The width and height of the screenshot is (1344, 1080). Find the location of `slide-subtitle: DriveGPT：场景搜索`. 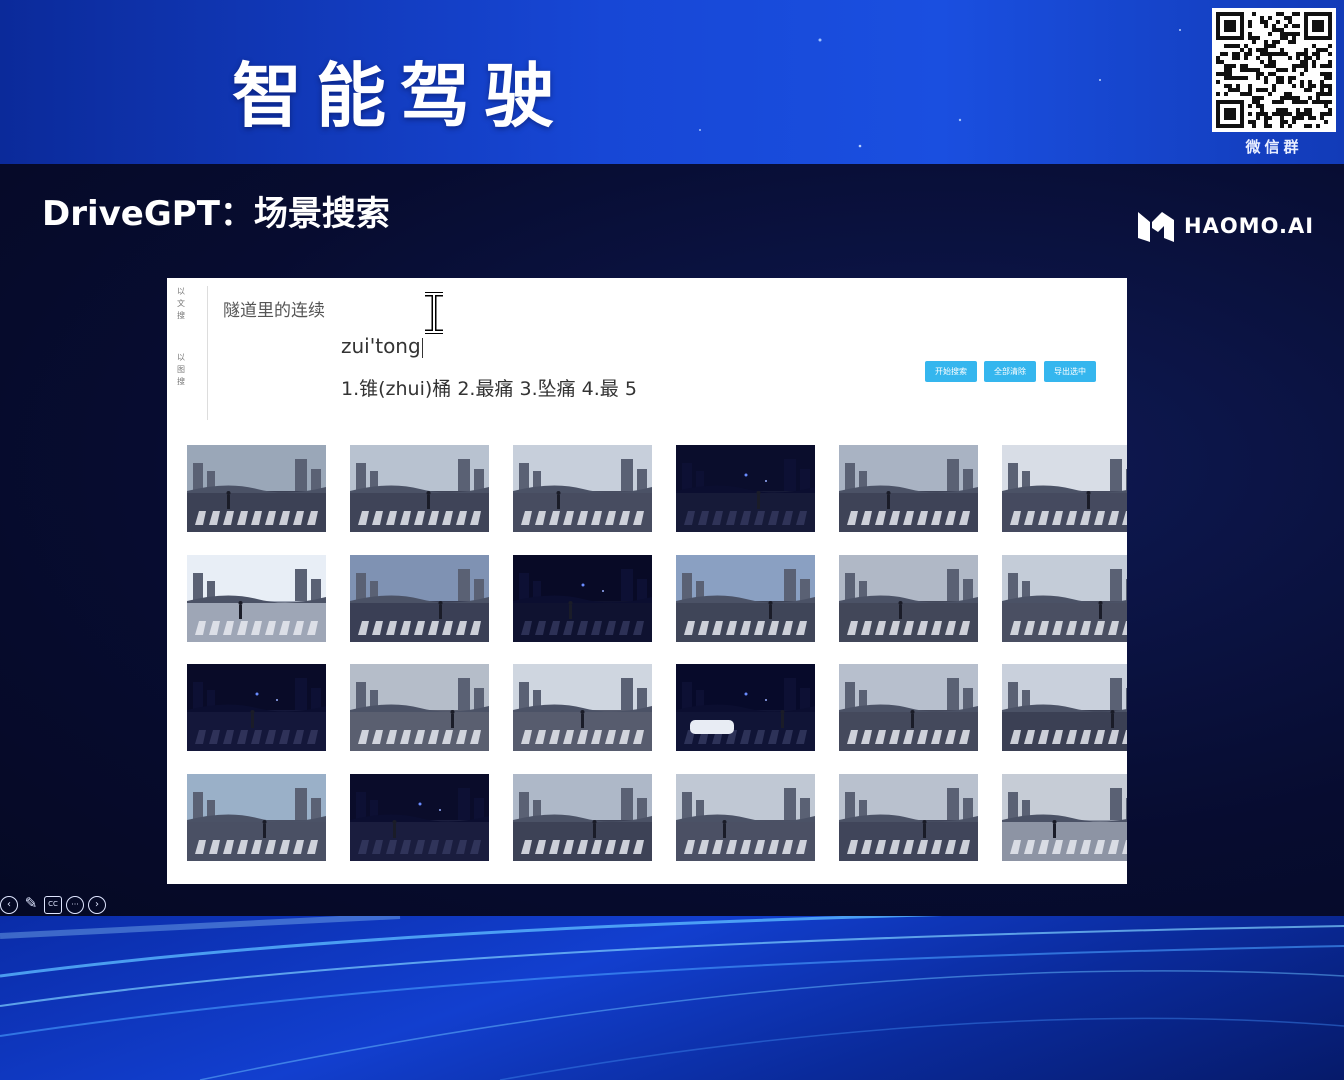

slide-subtitle: DriveGPT：场景搜索 is located at coordinates (216, 214).